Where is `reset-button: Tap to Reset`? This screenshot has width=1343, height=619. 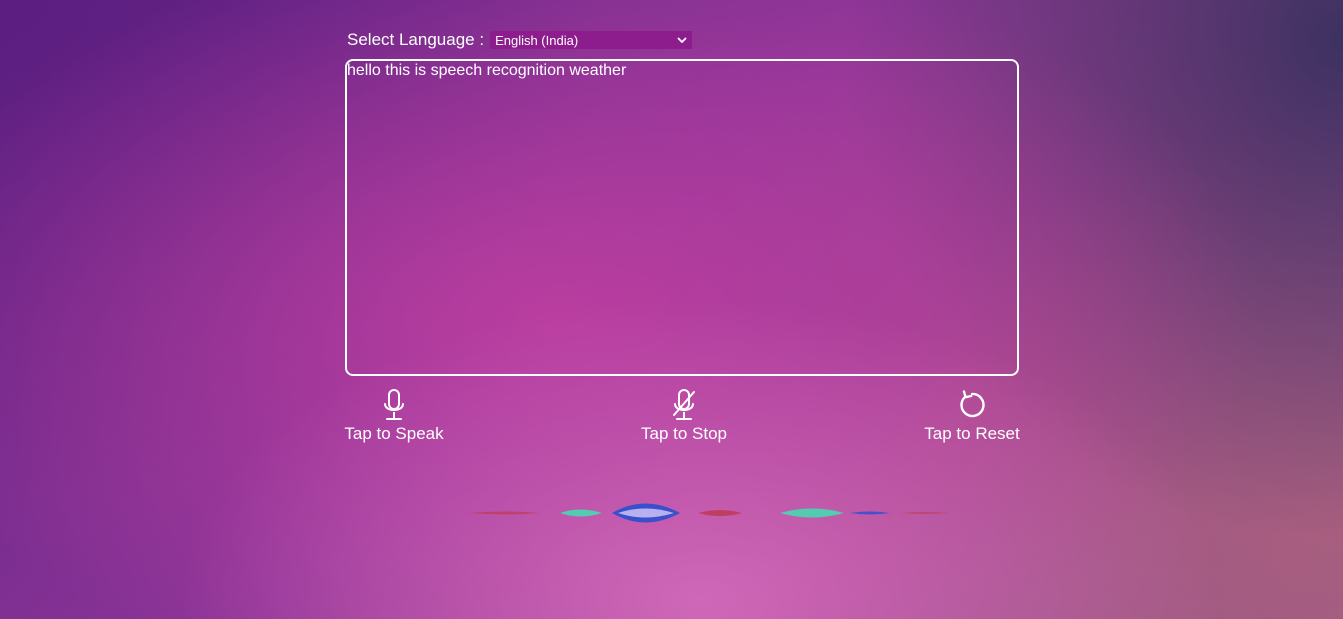
reset-button: Tap to Reset is located at coordinates (972, 416).